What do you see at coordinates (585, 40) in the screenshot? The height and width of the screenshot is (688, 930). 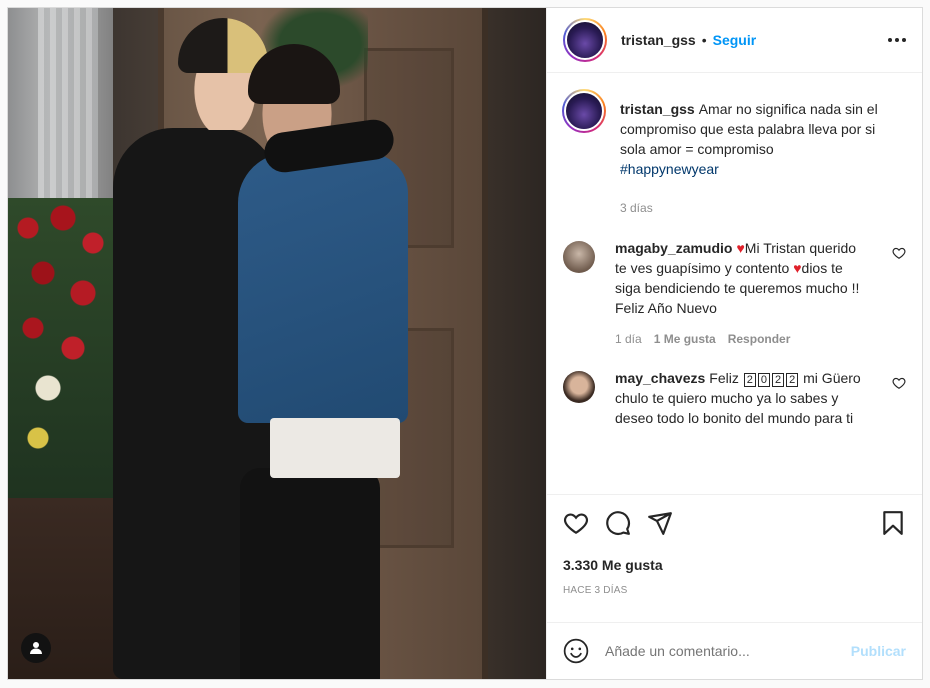 I see `author-avatar` at bounding box center [585, 40].